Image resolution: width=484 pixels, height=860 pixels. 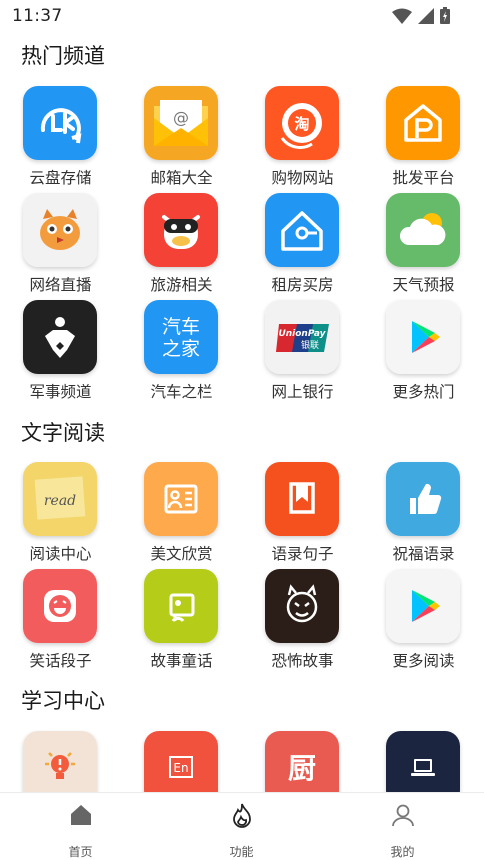 What do you see at coordinates (181, 178) in the screenshot?
I see `grid-item-label: 邮箱大全` at bounding box center [181, 178].